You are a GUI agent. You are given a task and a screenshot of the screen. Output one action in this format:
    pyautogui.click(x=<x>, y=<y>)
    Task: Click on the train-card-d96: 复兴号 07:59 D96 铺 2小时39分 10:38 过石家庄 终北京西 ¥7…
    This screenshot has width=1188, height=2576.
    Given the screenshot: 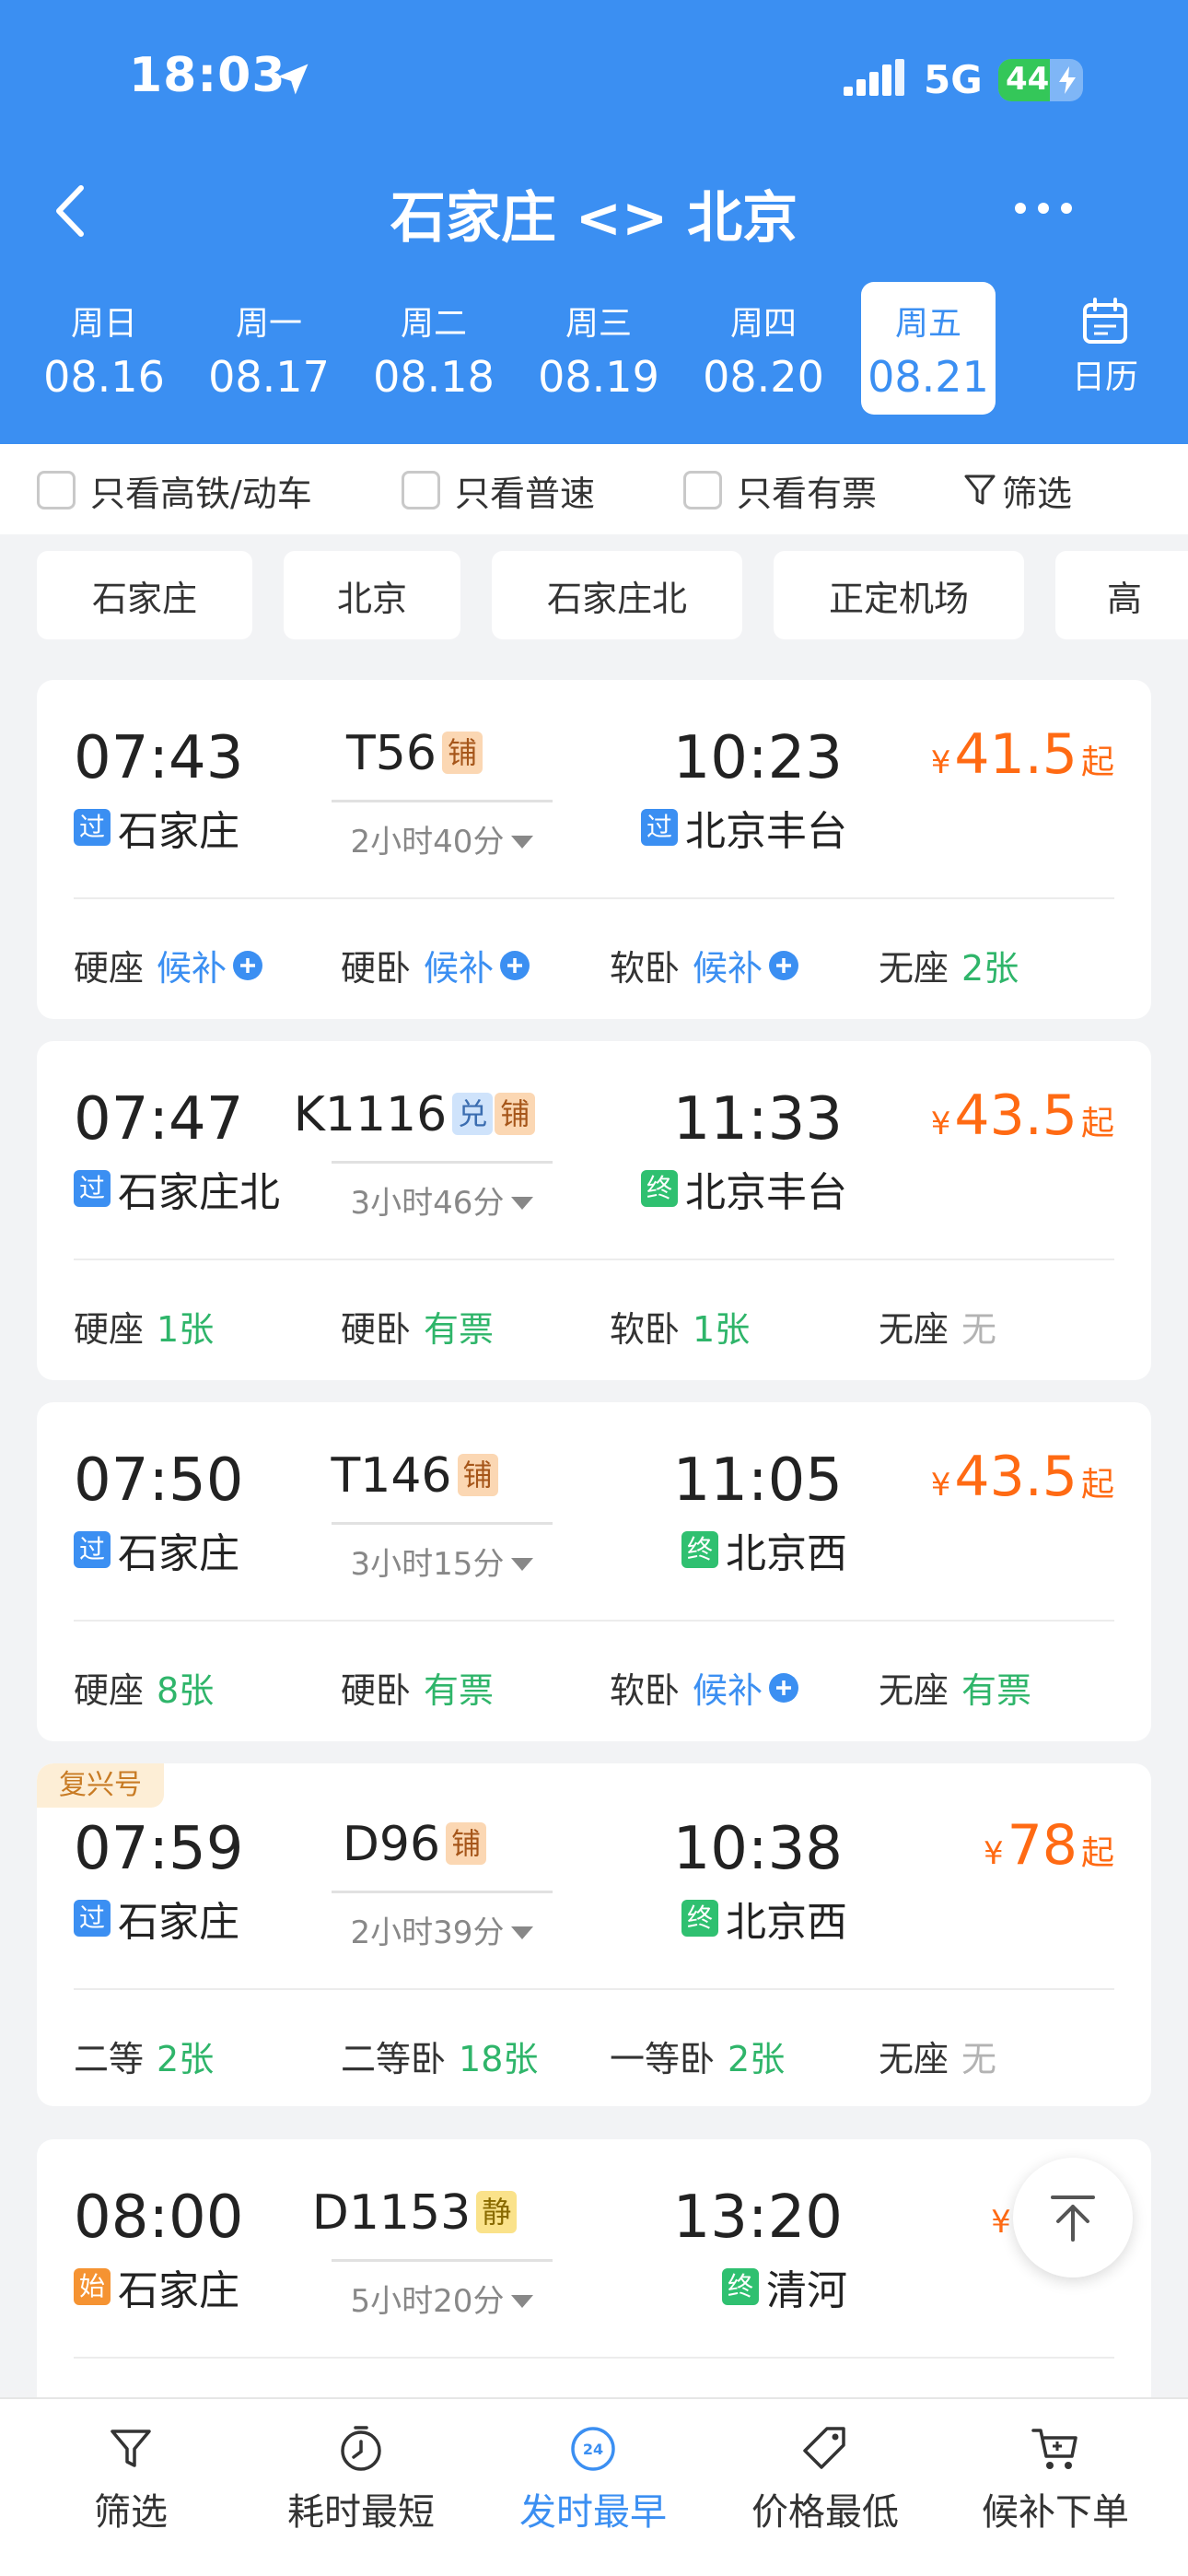 What is the action you would take?
    pyautogui.click(x=594, y=1935)
    